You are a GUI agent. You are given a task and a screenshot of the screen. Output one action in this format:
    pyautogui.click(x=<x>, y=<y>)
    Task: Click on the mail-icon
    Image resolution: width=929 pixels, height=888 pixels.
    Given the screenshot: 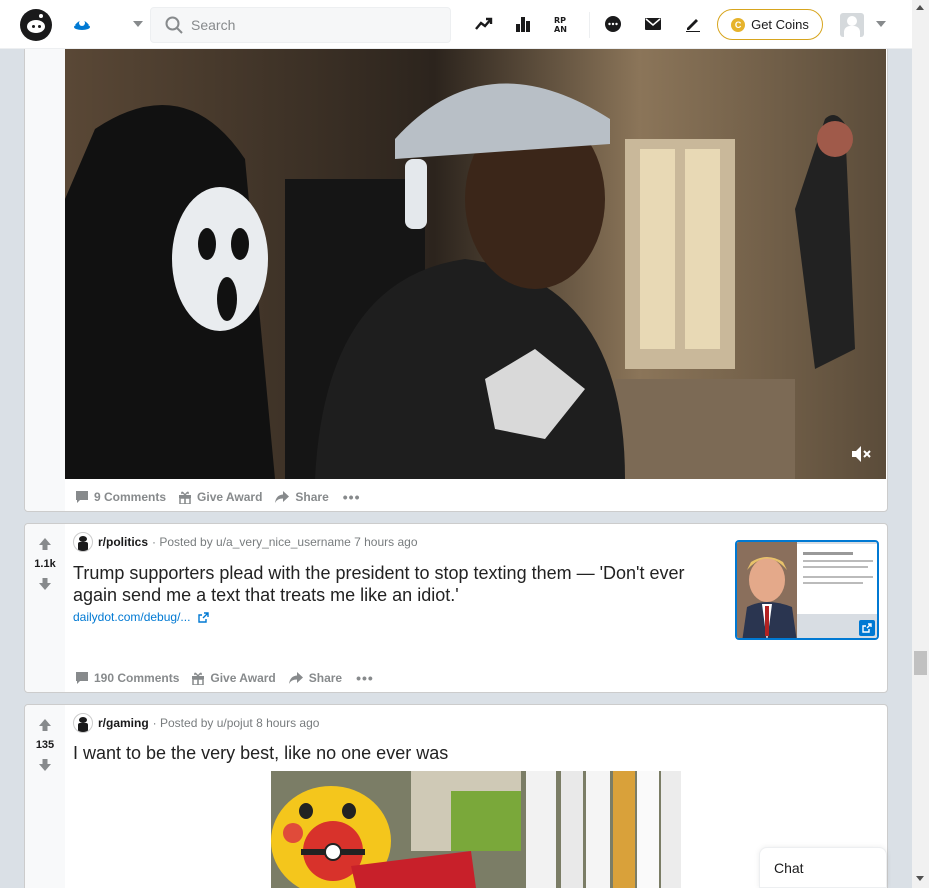 What is the action you would take?
    pyautogui.click(x=653, y=24)
    